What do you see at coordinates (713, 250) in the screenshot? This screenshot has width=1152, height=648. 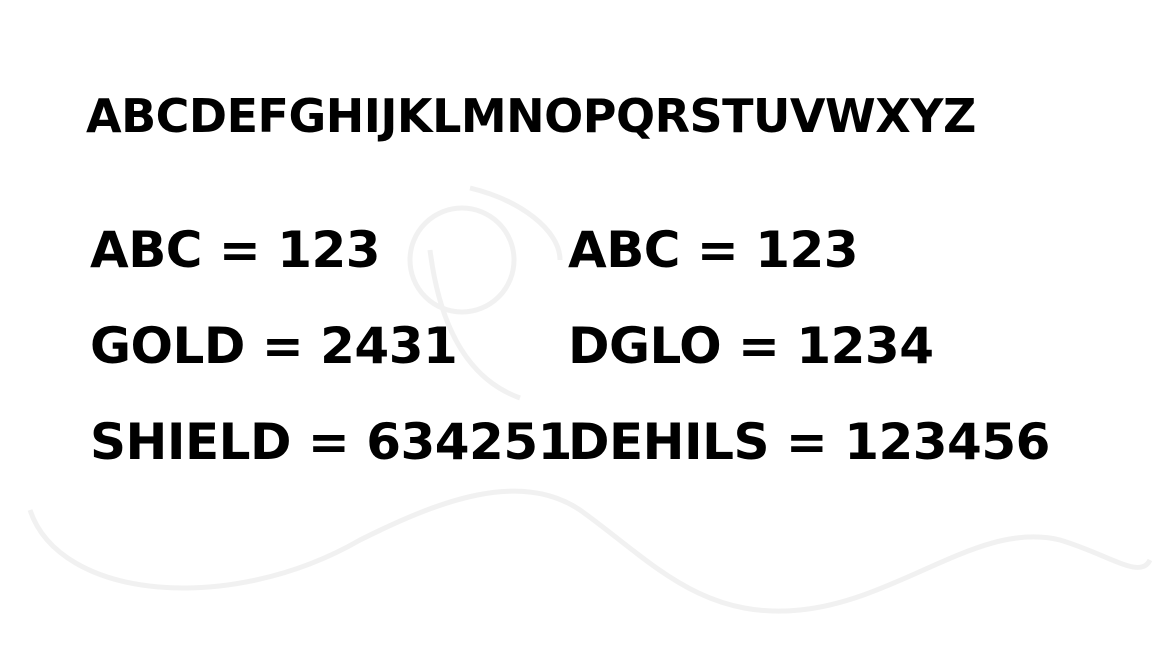 I see `right-equation-1: ABC = 123` at bounding box center [713, 250].